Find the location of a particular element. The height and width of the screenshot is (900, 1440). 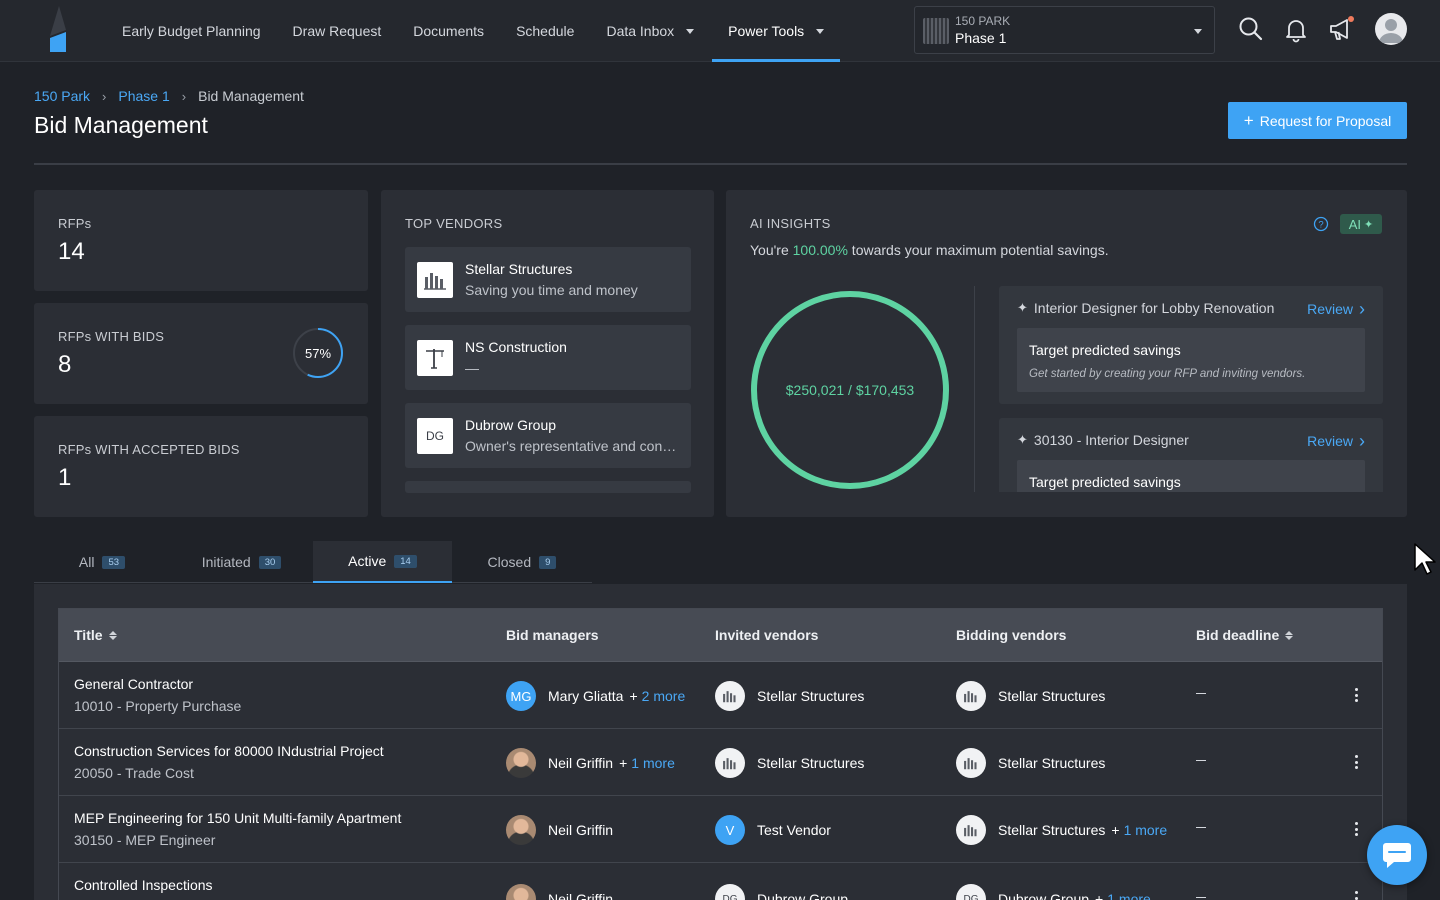

bid-managers-cell: Neil Griffin is located at coordinates (559, 830).